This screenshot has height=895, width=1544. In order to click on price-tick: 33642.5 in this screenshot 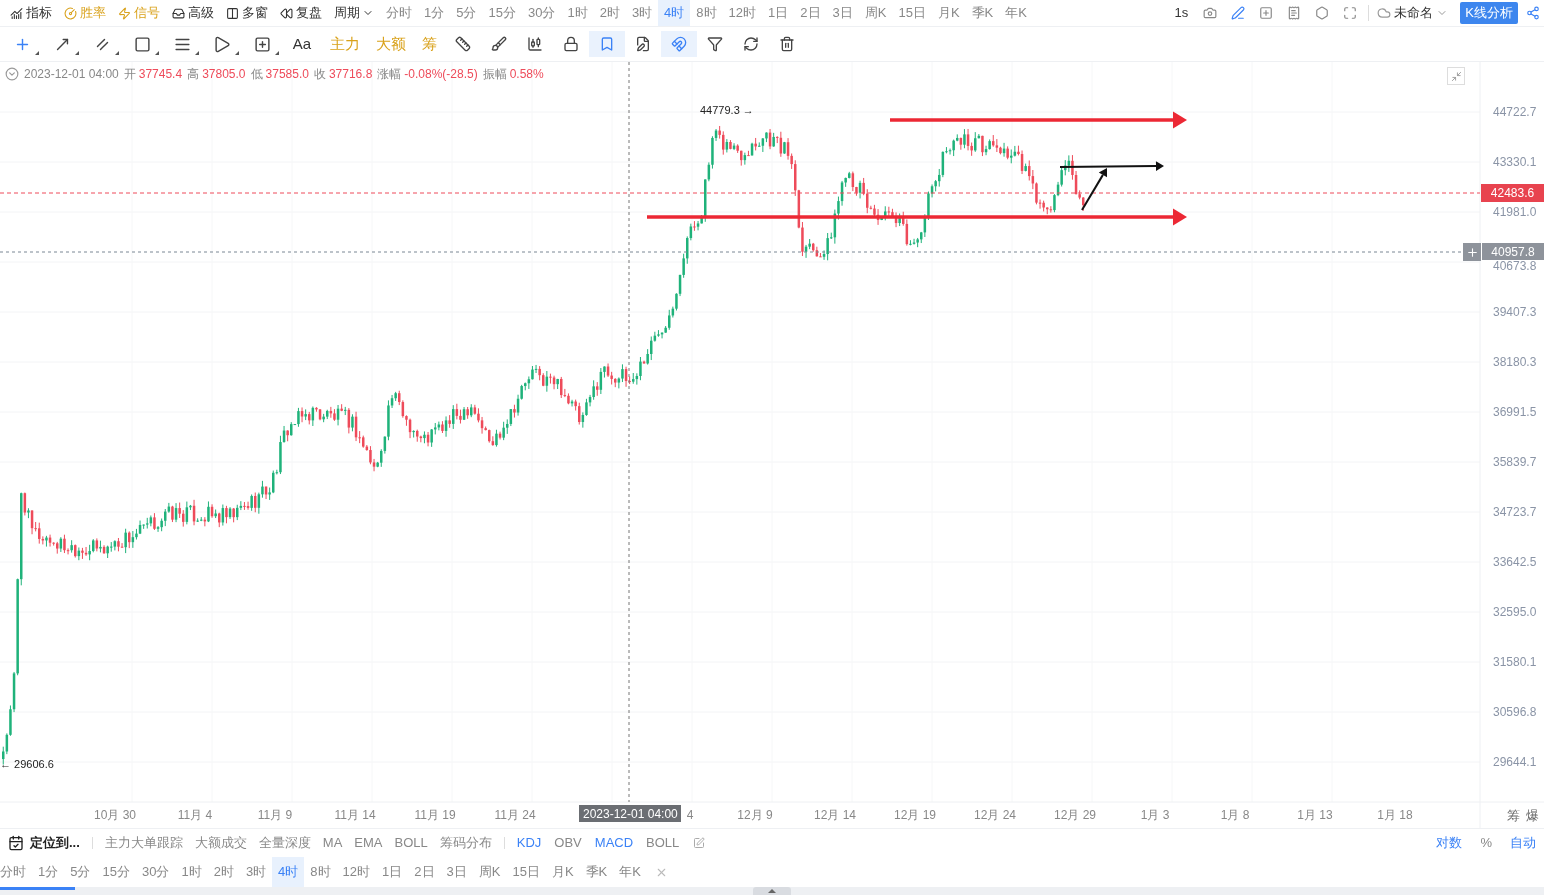, I will do `click(1515, 562)`.